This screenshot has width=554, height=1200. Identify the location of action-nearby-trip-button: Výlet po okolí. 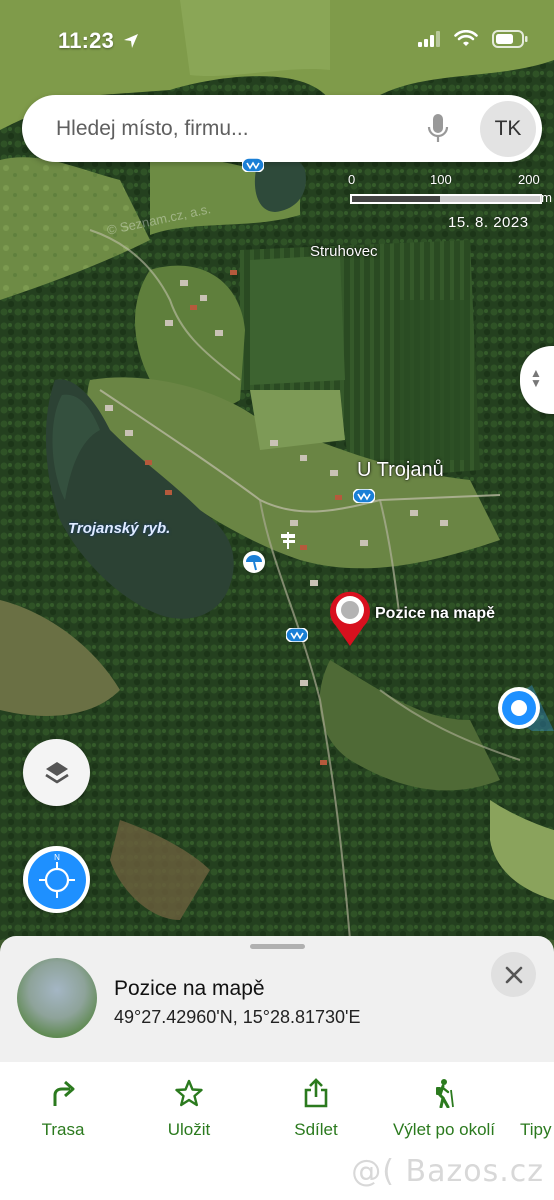
(444, 1107).